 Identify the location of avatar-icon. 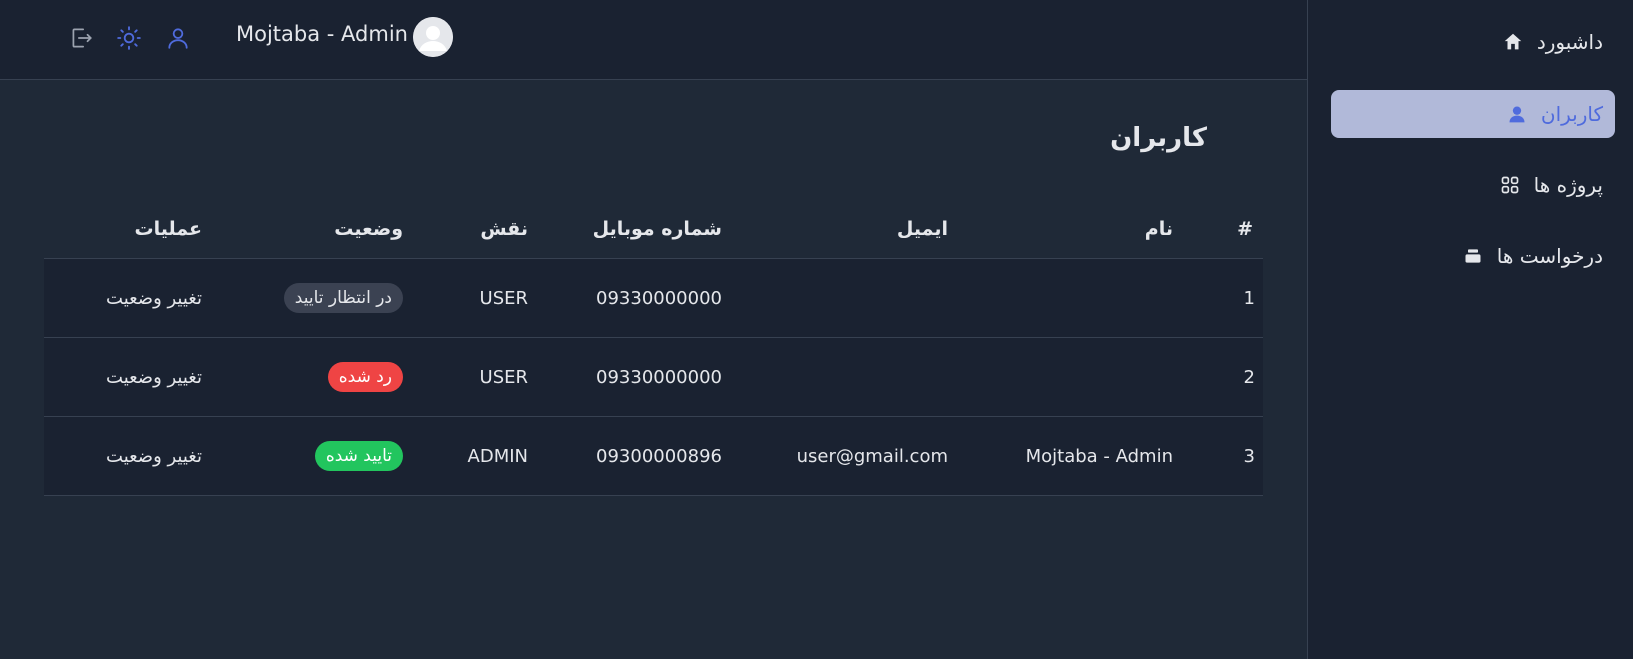
(433, 37).